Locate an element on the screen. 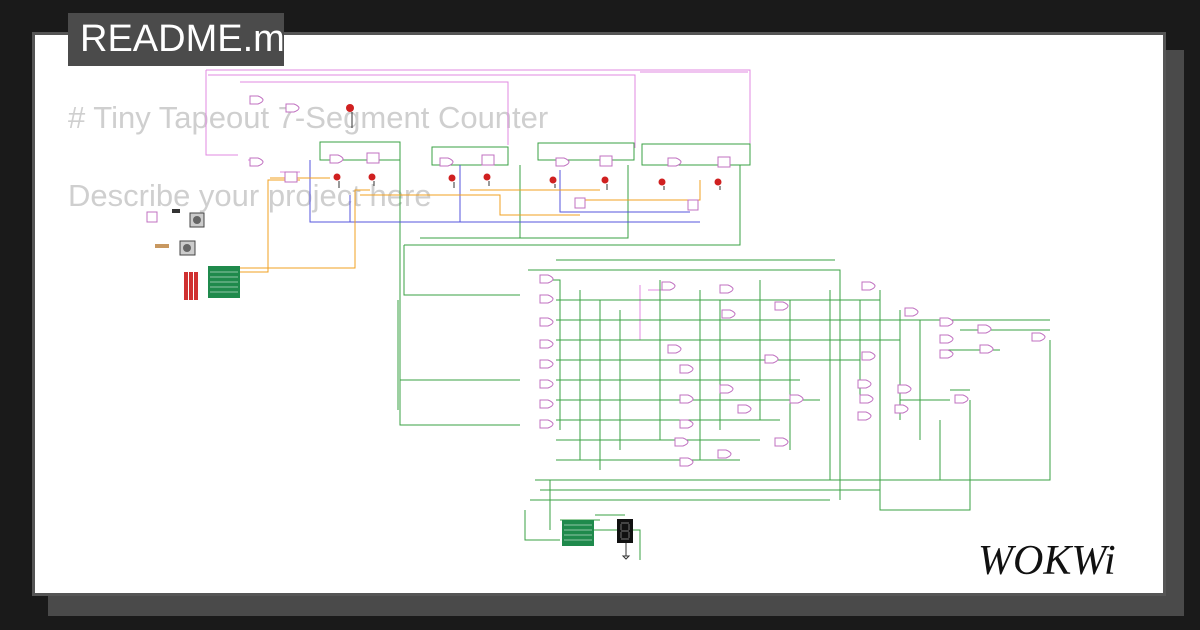 This screenshot has width=1200, height=630. readme-tab: README.md is located at coordinates (176, 39).